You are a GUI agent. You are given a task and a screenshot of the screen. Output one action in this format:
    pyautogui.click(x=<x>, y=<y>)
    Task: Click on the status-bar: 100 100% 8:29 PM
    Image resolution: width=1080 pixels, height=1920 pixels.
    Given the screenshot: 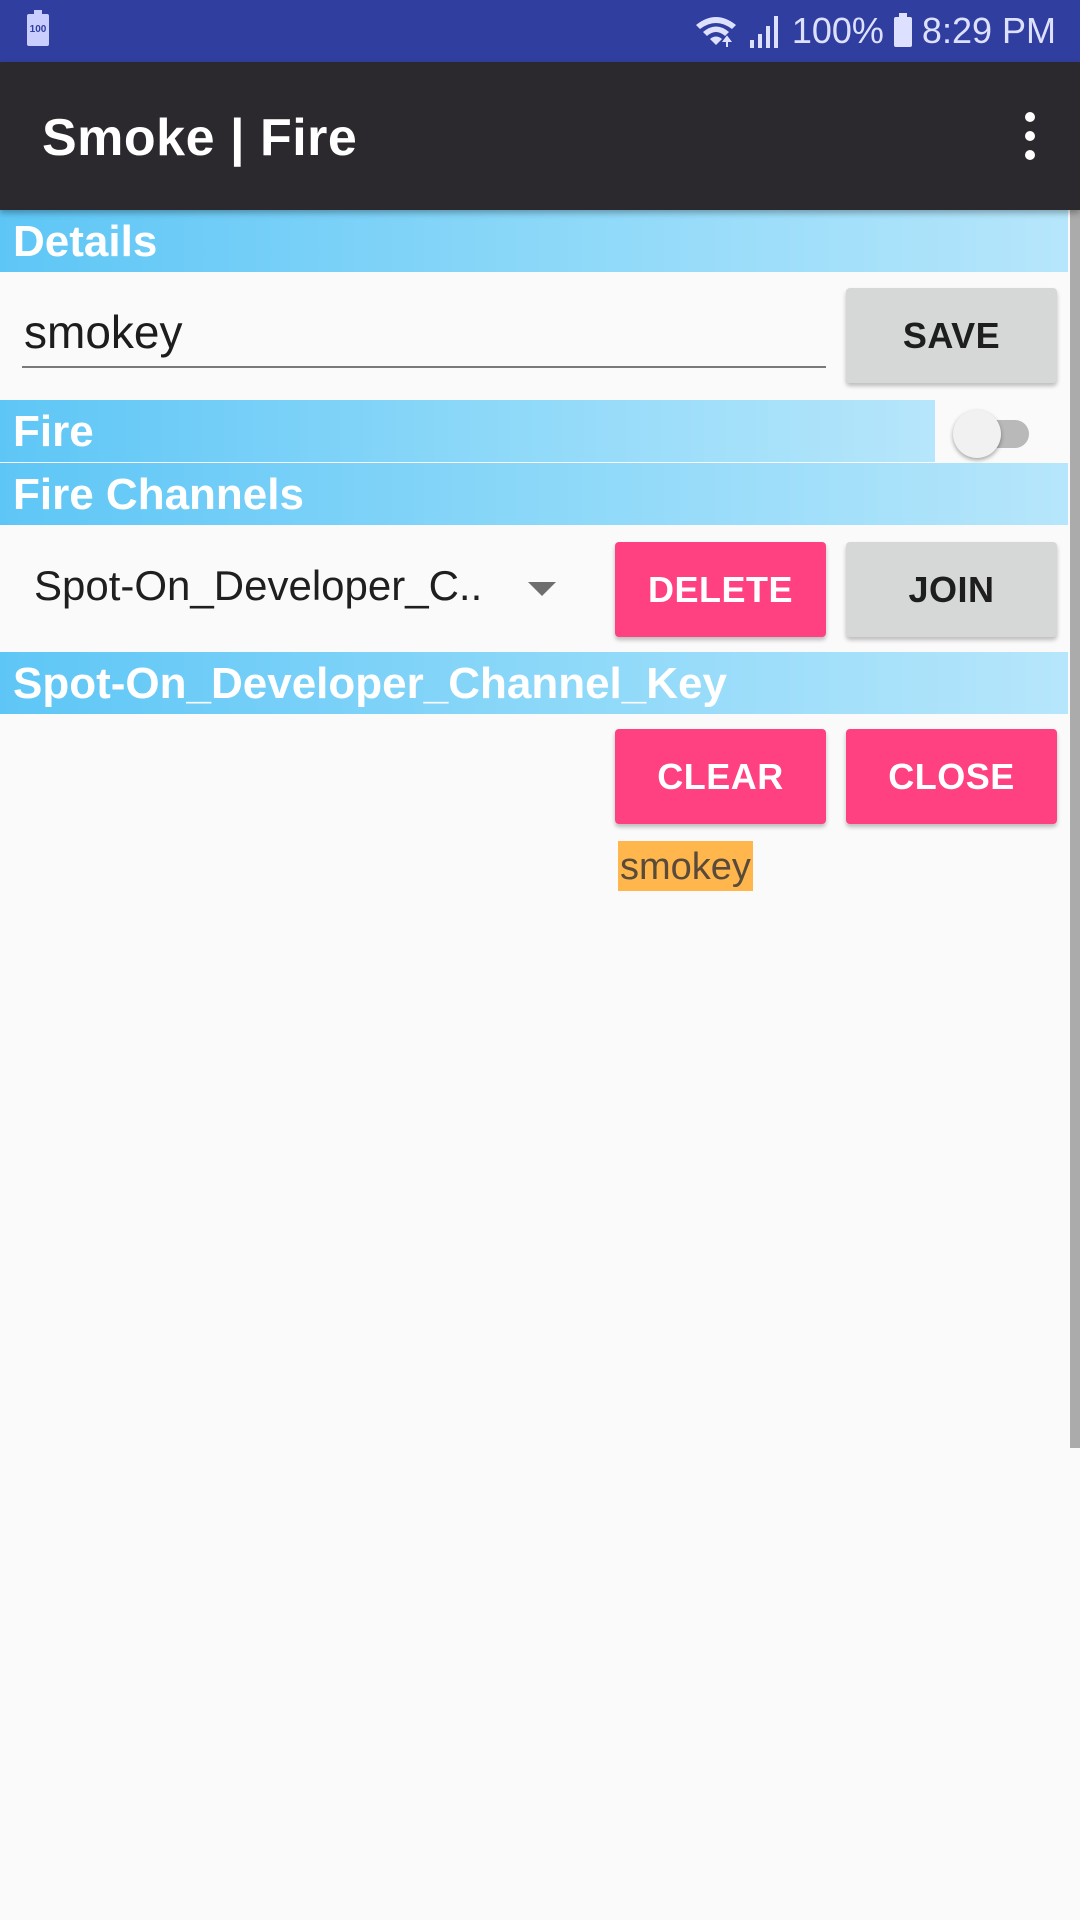 What is the action you would take?
    pyautogui.click(x=540, y=31)
    